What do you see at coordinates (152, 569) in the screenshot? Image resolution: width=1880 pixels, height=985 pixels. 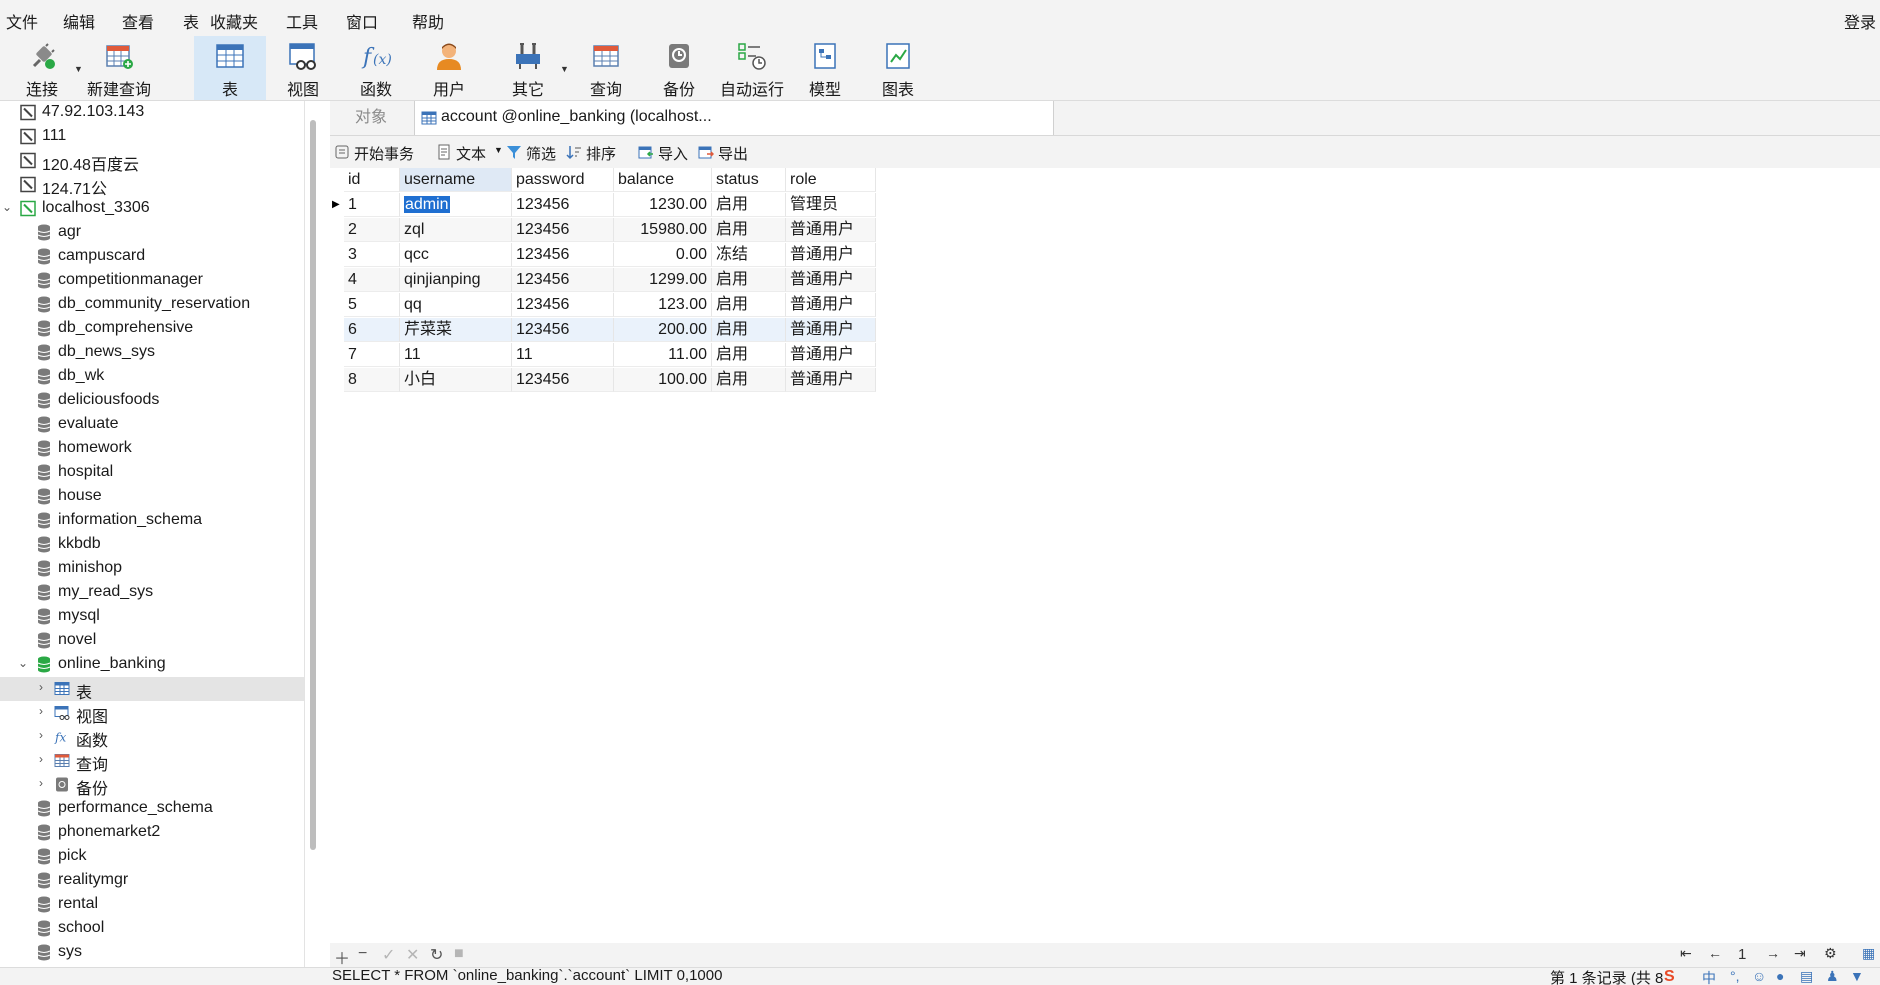 I see `tree-db-item: minishop` at bounding box center [152, 569].